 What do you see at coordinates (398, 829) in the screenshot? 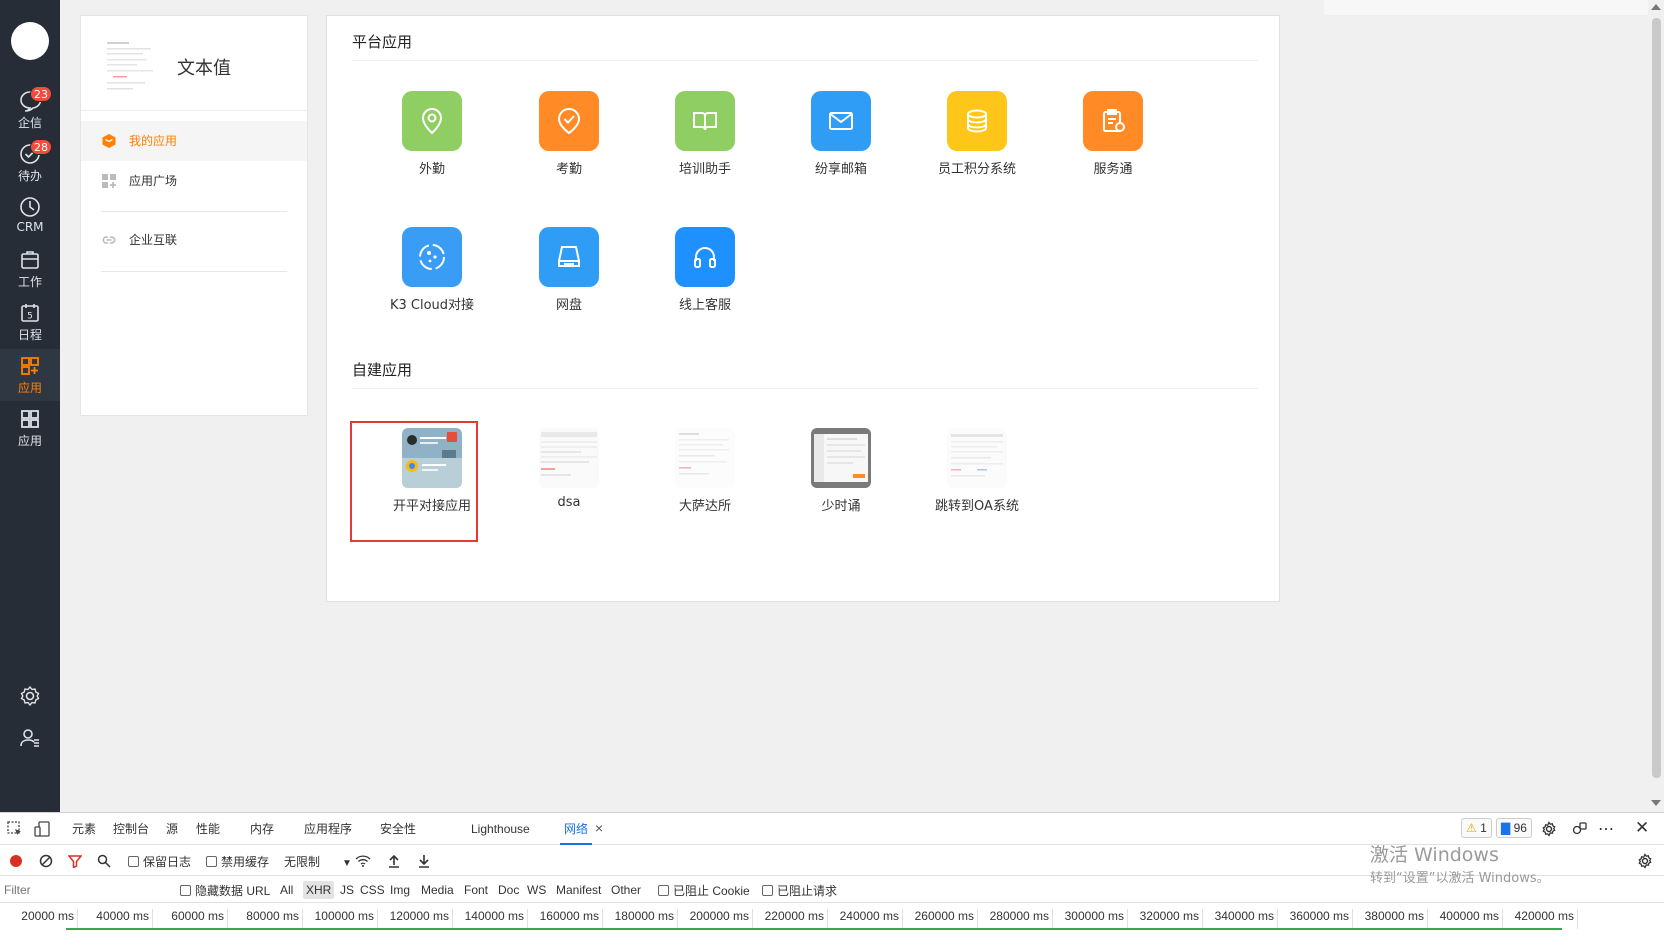
I see `devtools-tab-security: 安全性` at bounding box center [398, 829].